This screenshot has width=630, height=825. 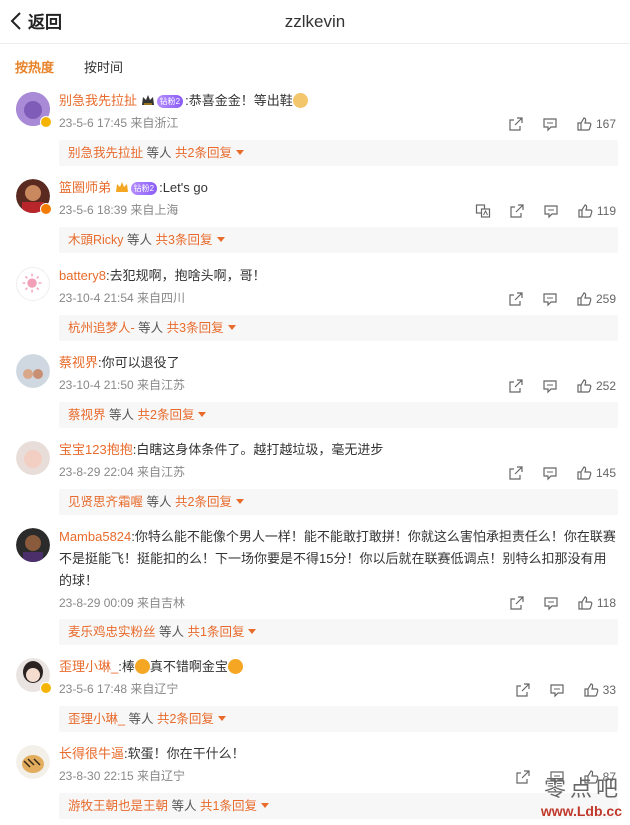 I want to click on heart-eyes-emoji-icon, so click(x=142, y=666).